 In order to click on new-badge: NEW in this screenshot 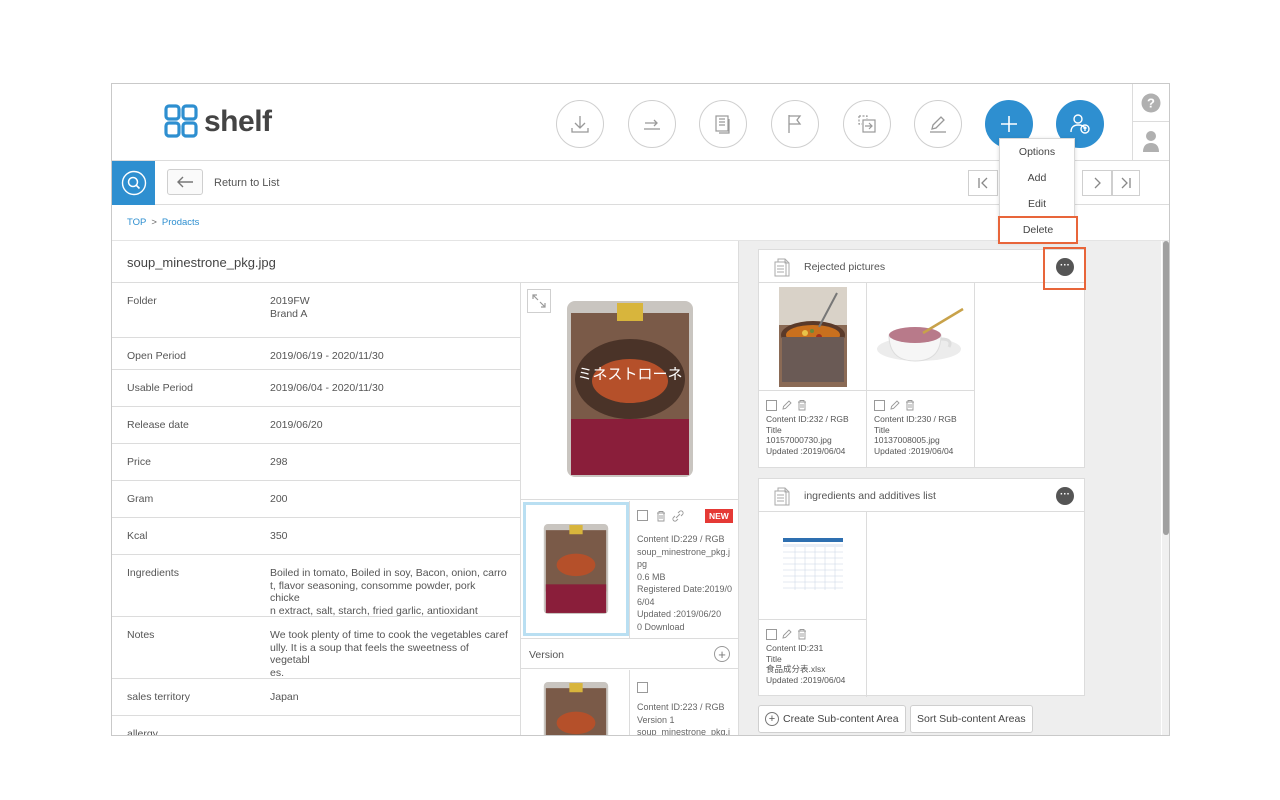, I will do `click(719, 516)`.